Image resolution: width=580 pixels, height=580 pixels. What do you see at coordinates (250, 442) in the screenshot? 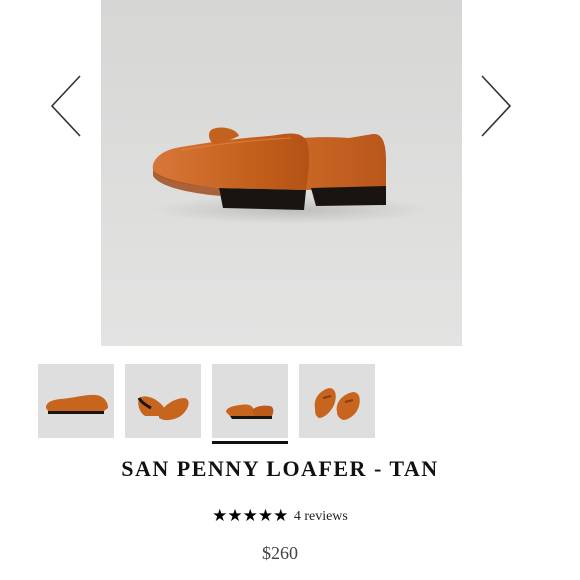
I see `selected-thumbnail-indicator` at bounding box center [250, 442].